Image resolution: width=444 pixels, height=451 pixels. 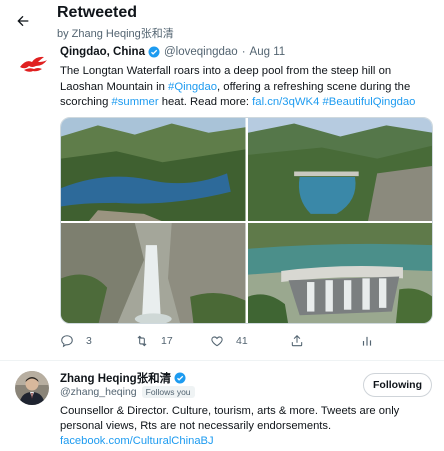 What do you see at coordinates (217, 341) in the screenshot?
I see `heart-icon` at bounding box center [217, 341].